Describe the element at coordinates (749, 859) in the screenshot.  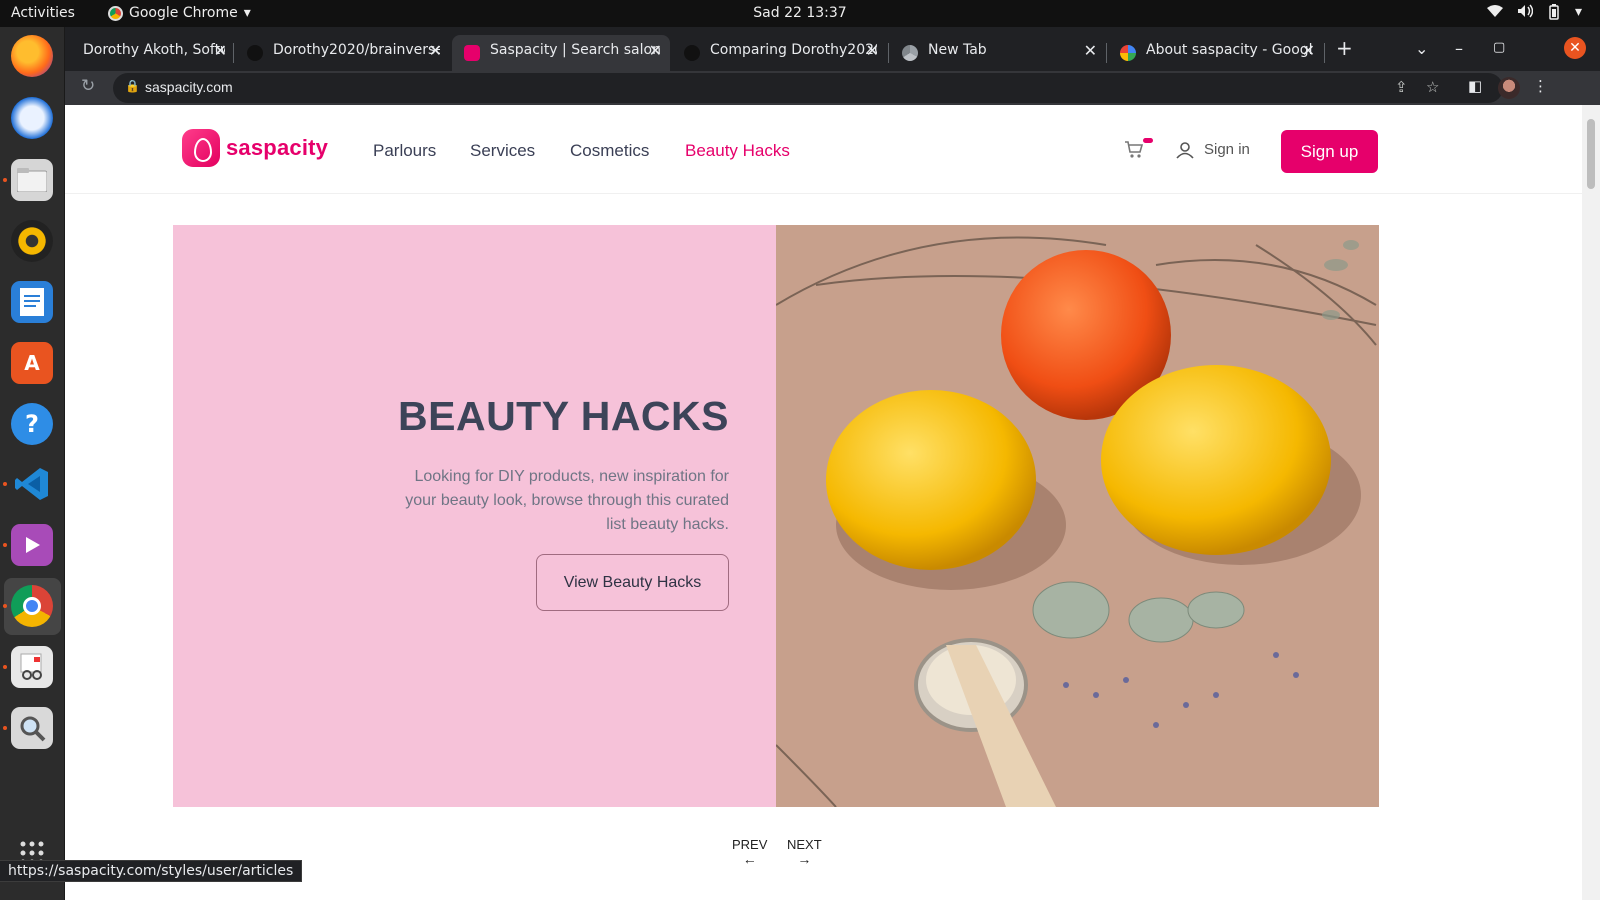
I see `arrow-left-icon: ←` at that location.